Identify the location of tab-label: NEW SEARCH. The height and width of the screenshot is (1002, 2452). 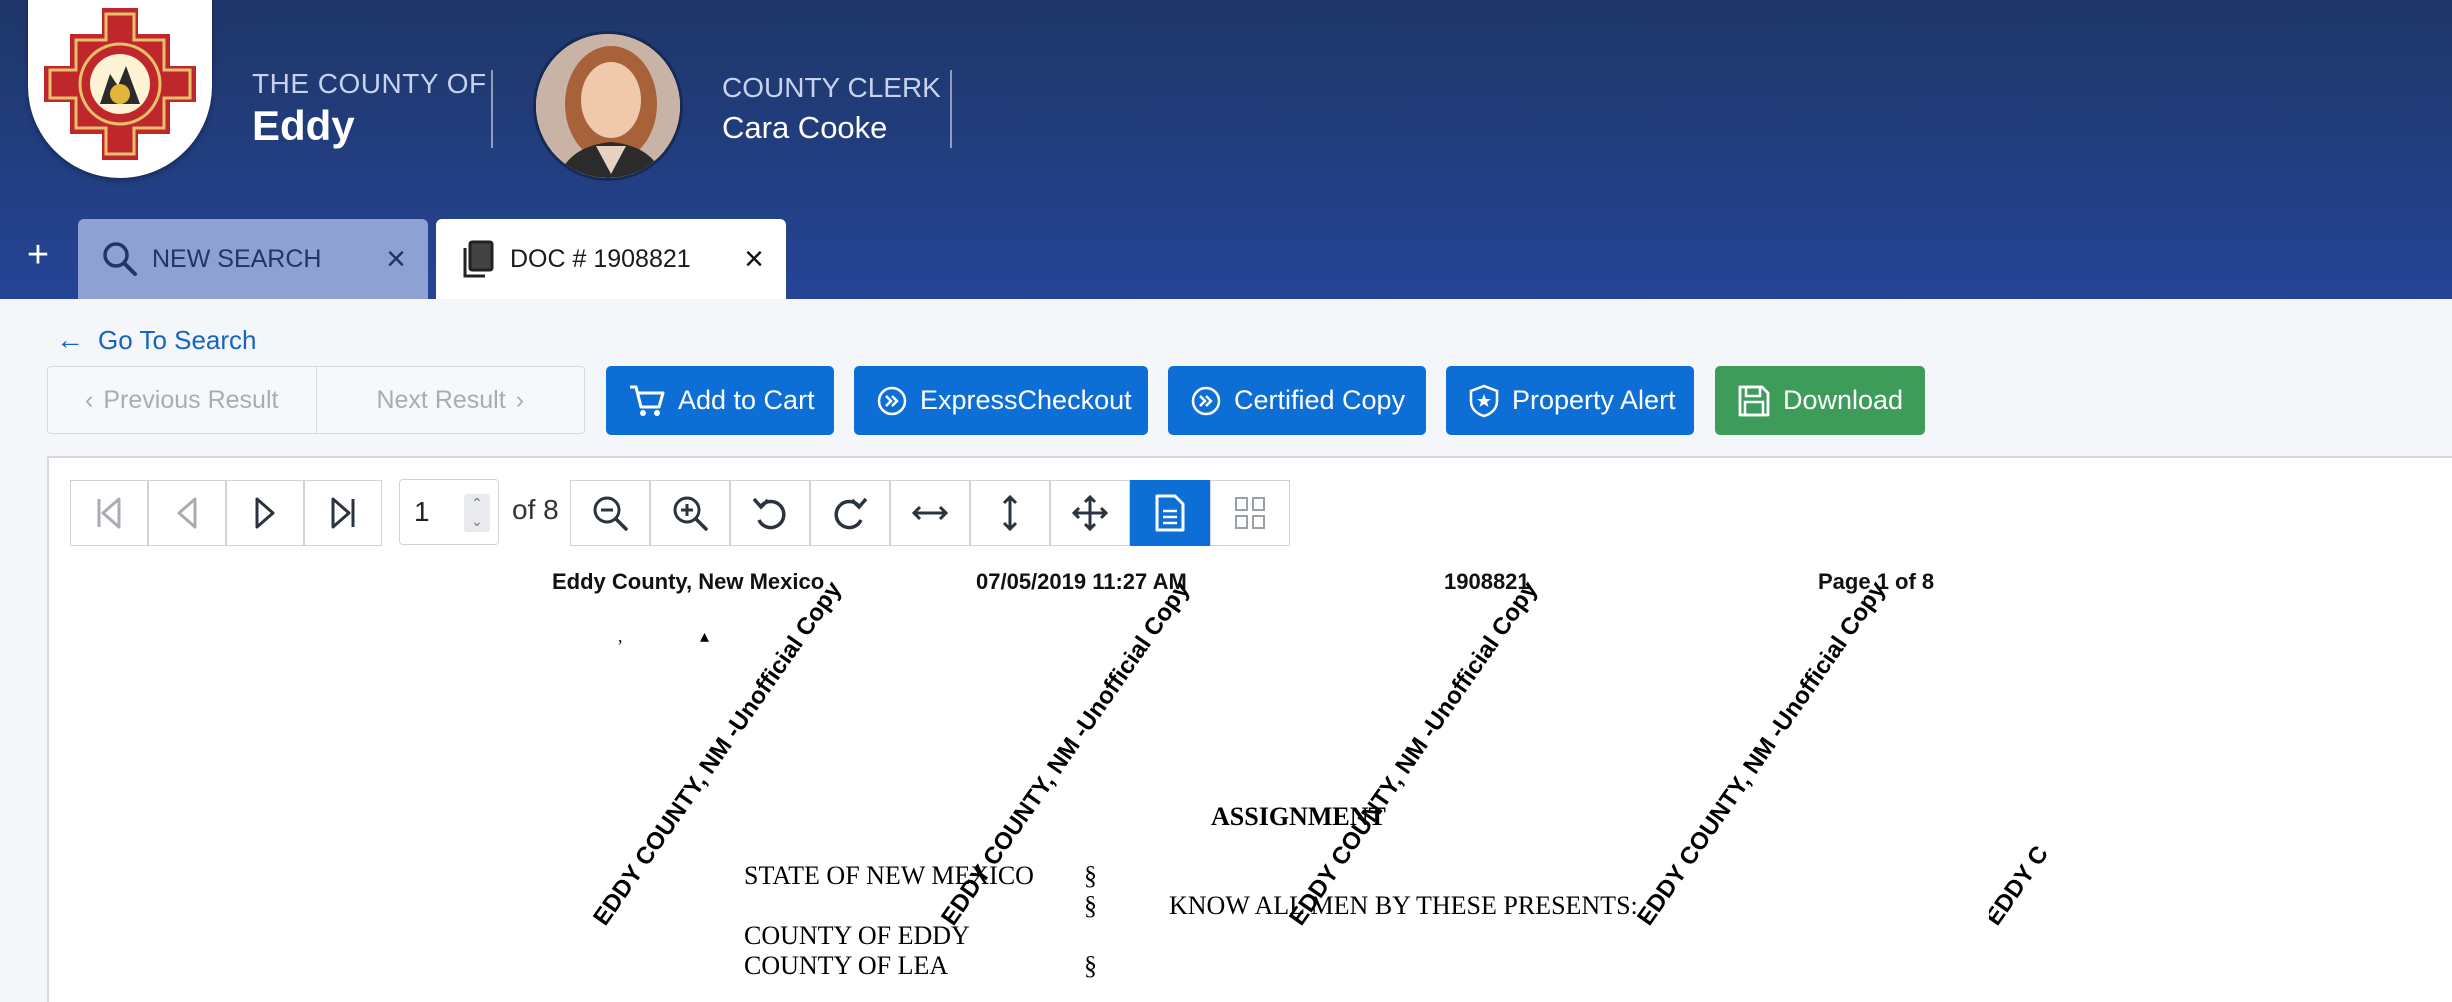
(237, 258).